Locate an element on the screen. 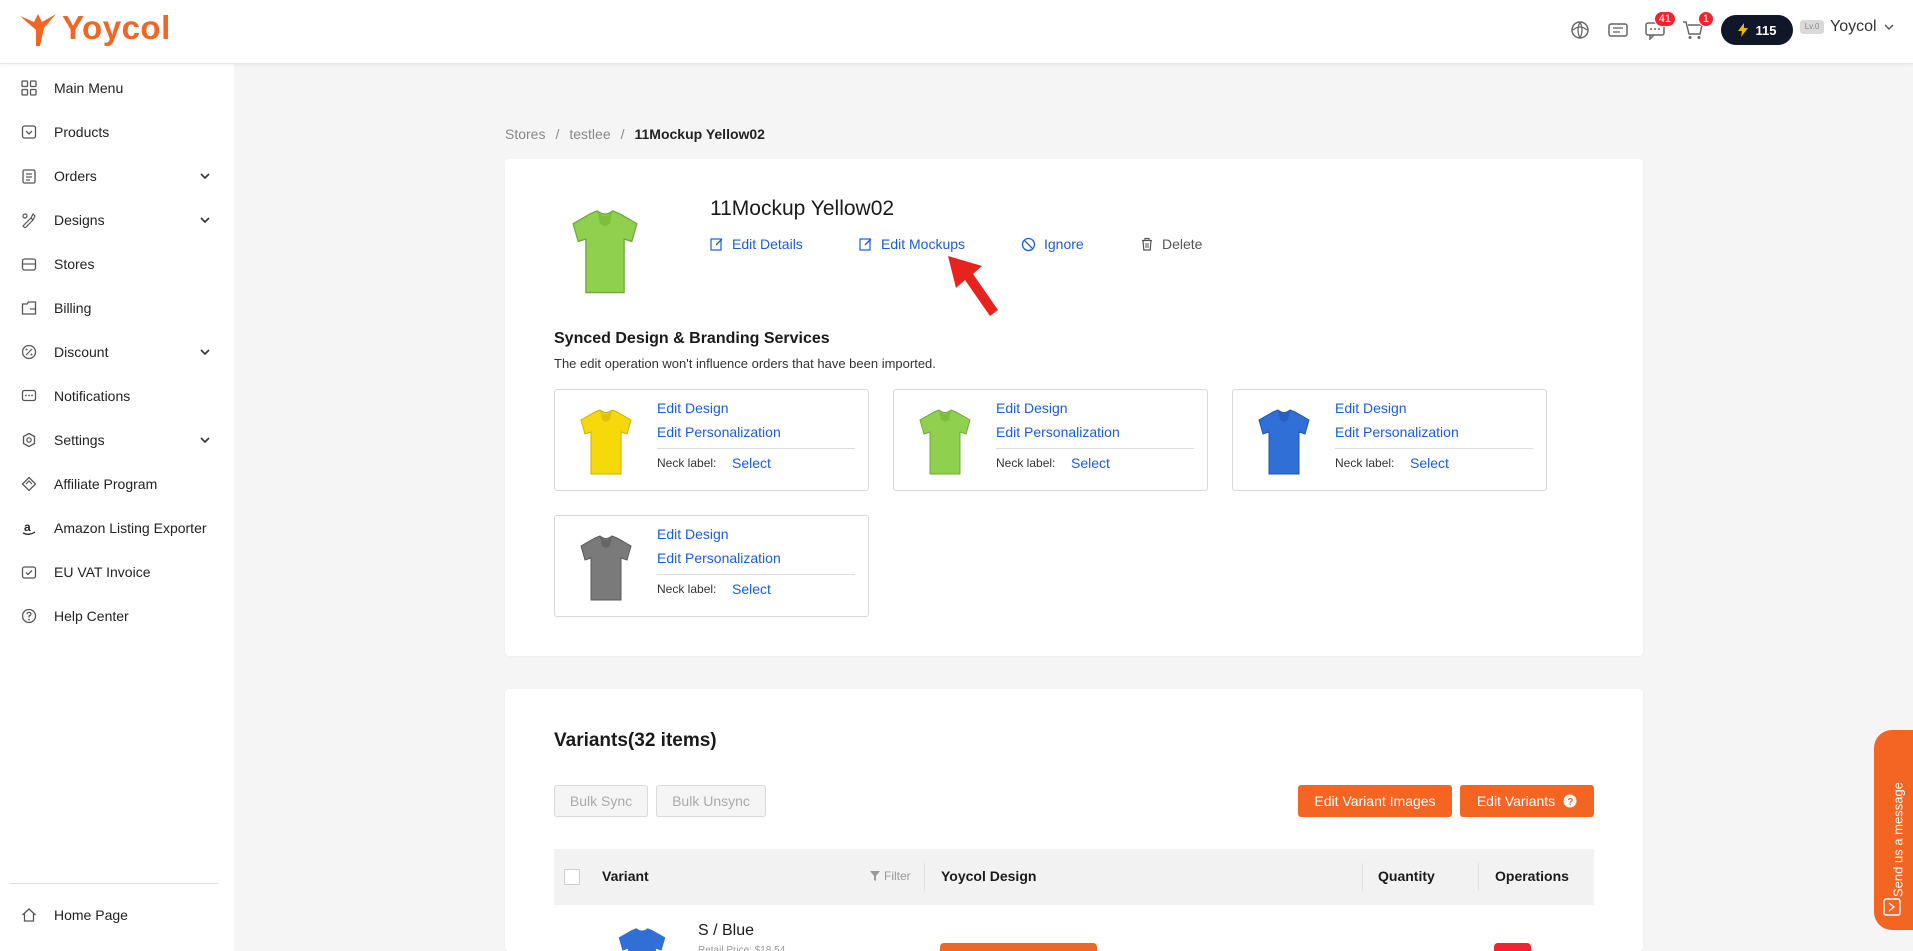  bulk-sync-button: Bulk Sync is located at coordinates (601, 801).